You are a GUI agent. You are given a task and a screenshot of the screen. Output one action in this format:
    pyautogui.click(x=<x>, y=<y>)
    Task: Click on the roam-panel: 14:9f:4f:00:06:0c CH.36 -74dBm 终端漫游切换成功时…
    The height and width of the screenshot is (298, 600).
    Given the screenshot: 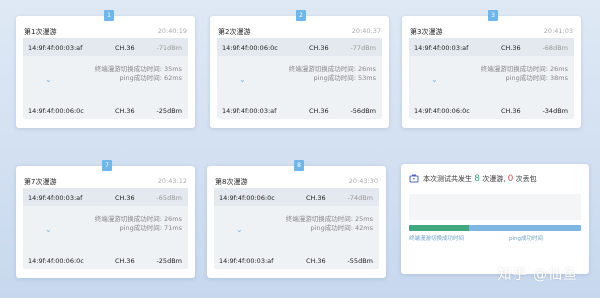 What is the action you would take?
    pyautogui.click(x=296, y=228)
    